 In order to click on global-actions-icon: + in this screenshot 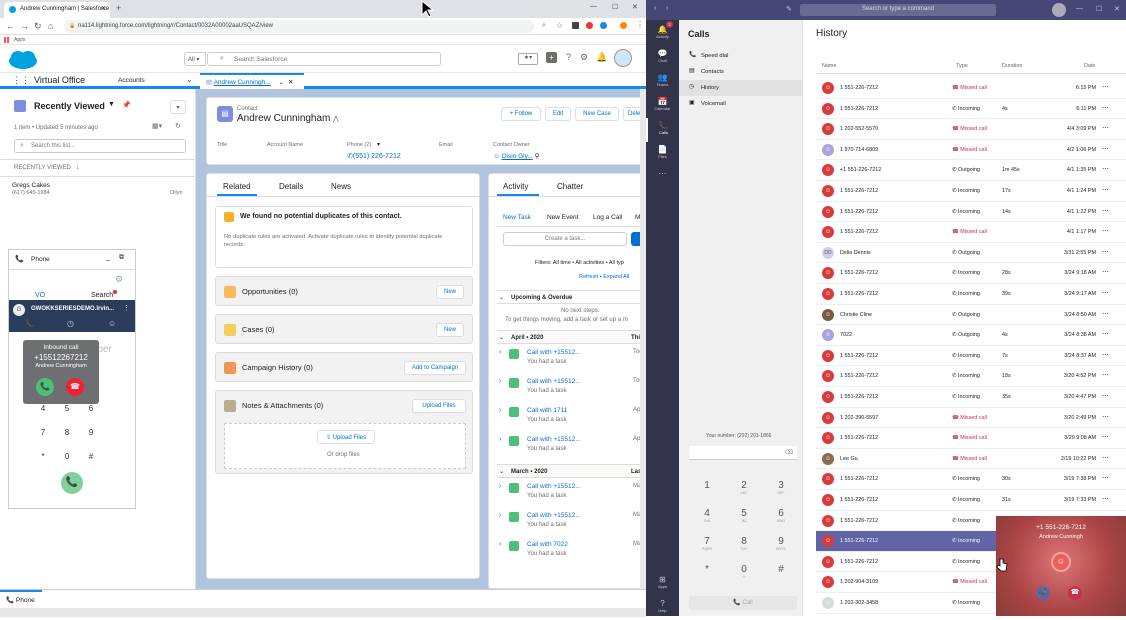, I will do `click(551, 57)`.